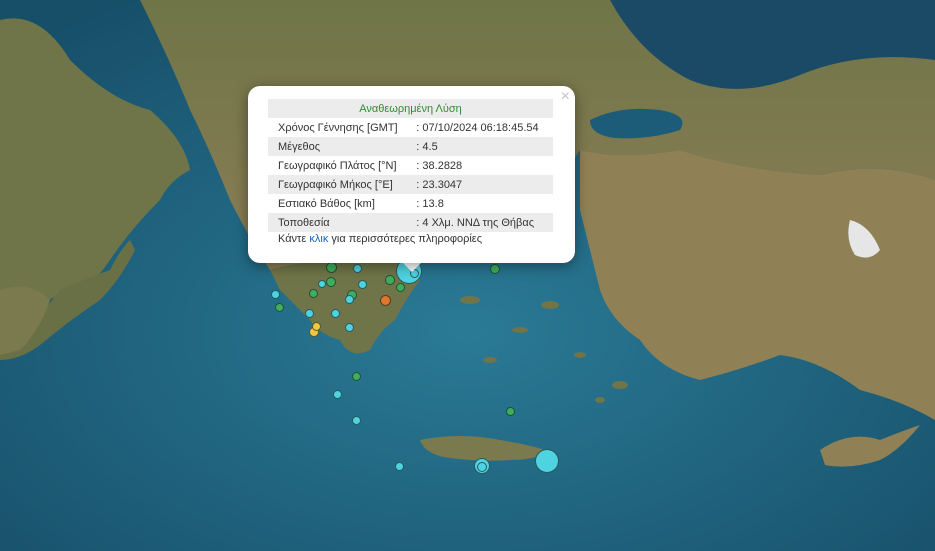  What do you see at coordinates (412, 267) in the screenshot?
I see `popup-tip` at bounding box center [412, 267].